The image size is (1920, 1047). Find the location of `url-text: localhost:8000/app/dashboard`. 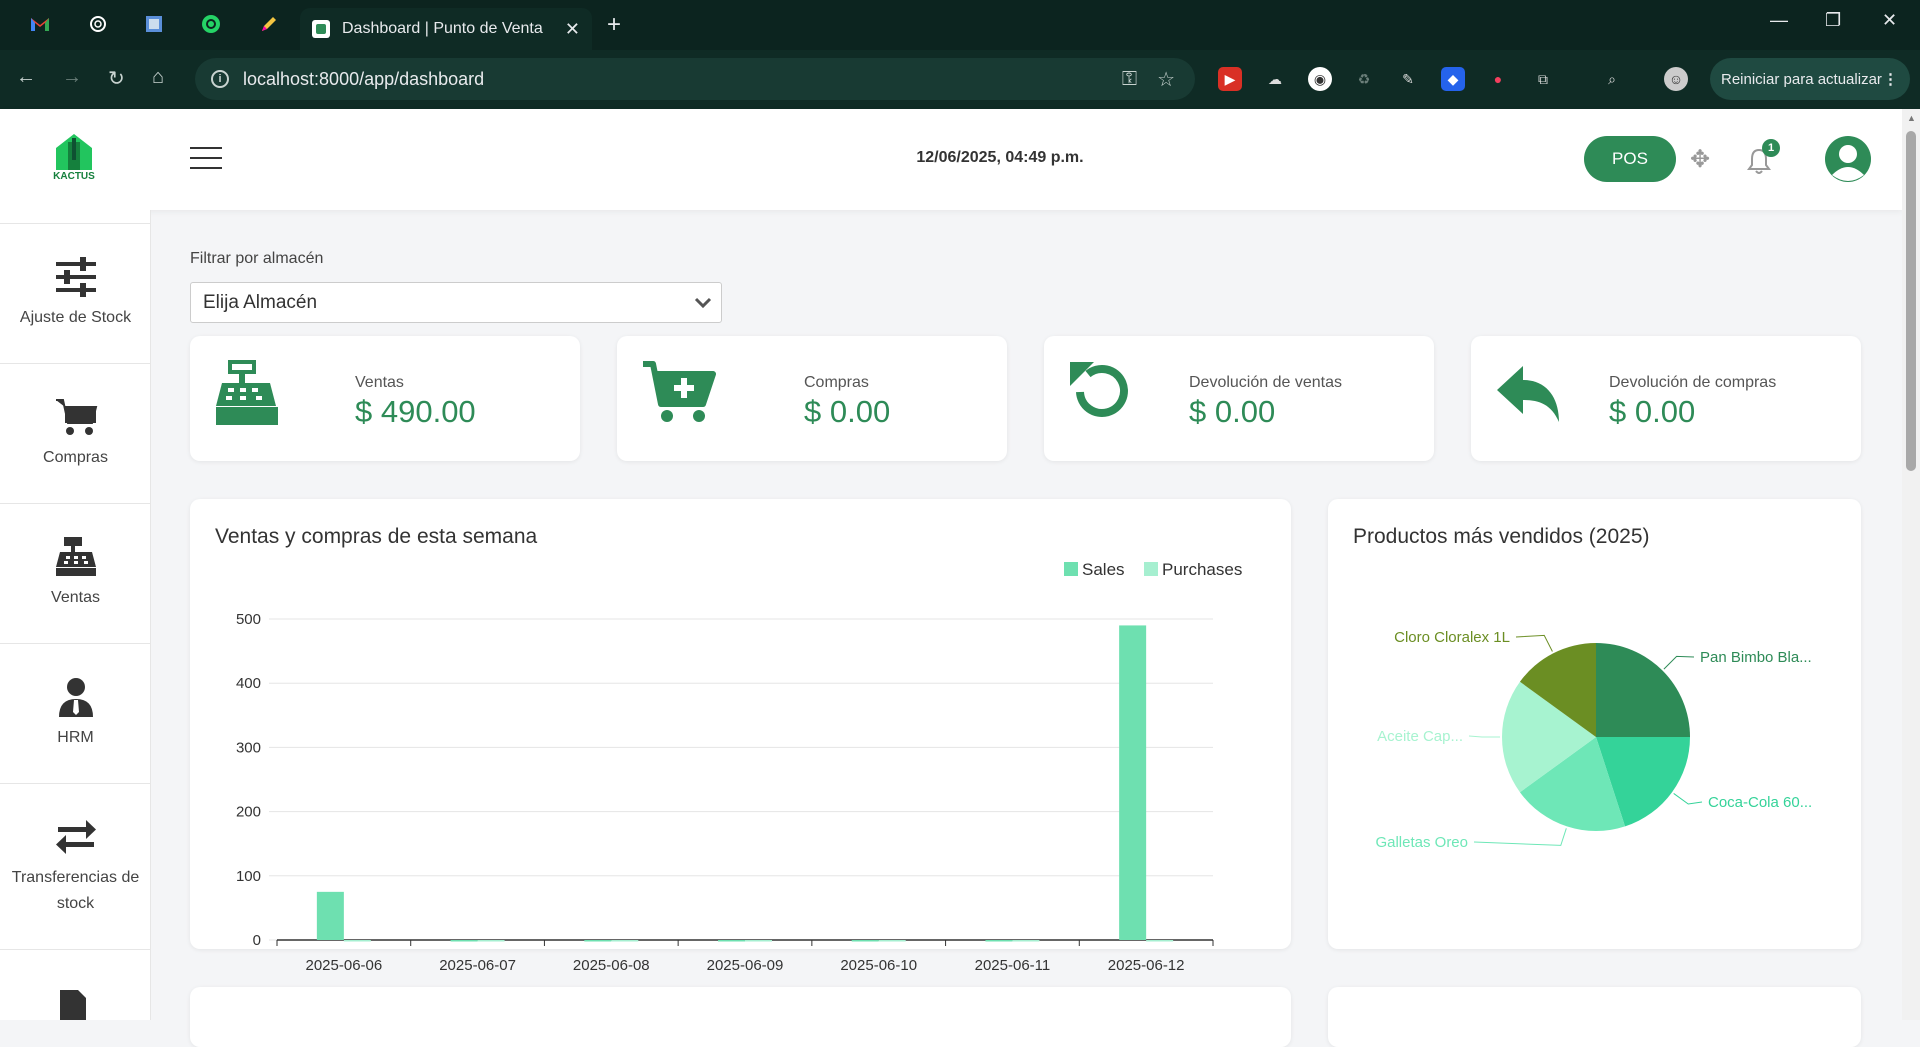

url-text: localhost:8000/app/dashboard is located at coordinates (682, 79).